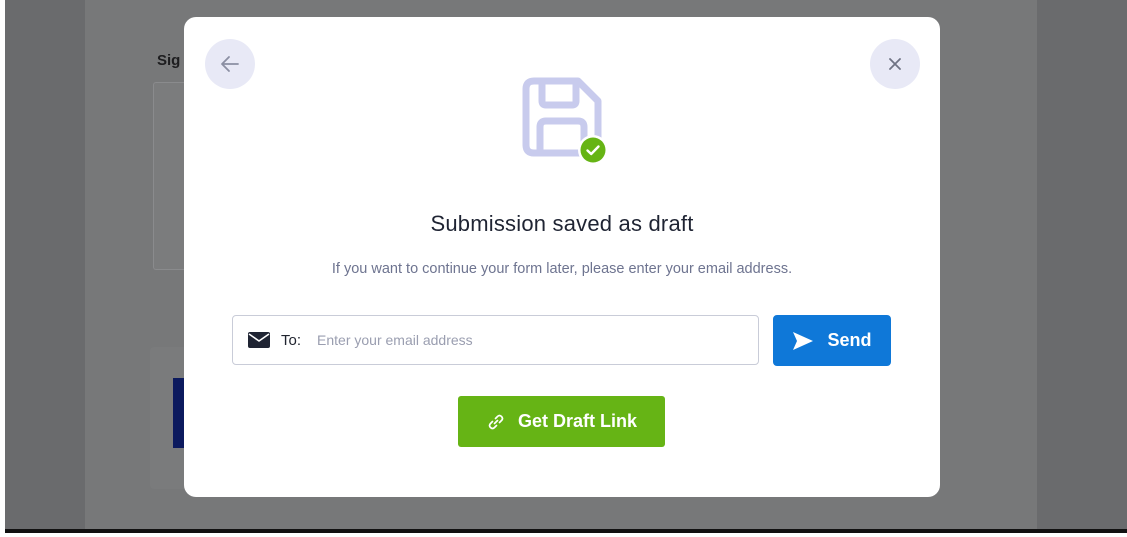 The height and width of the screenshot is (537, 1127). I want to click on send-button: Send, so click(832, 340).